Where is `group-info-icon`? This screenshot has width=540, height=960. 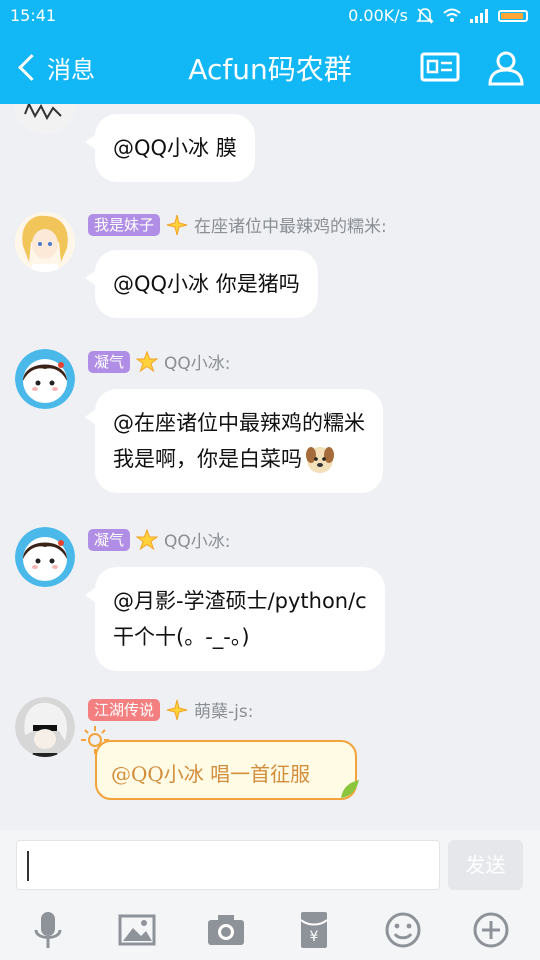
group-info-icon is located at coordinates (440, 68).